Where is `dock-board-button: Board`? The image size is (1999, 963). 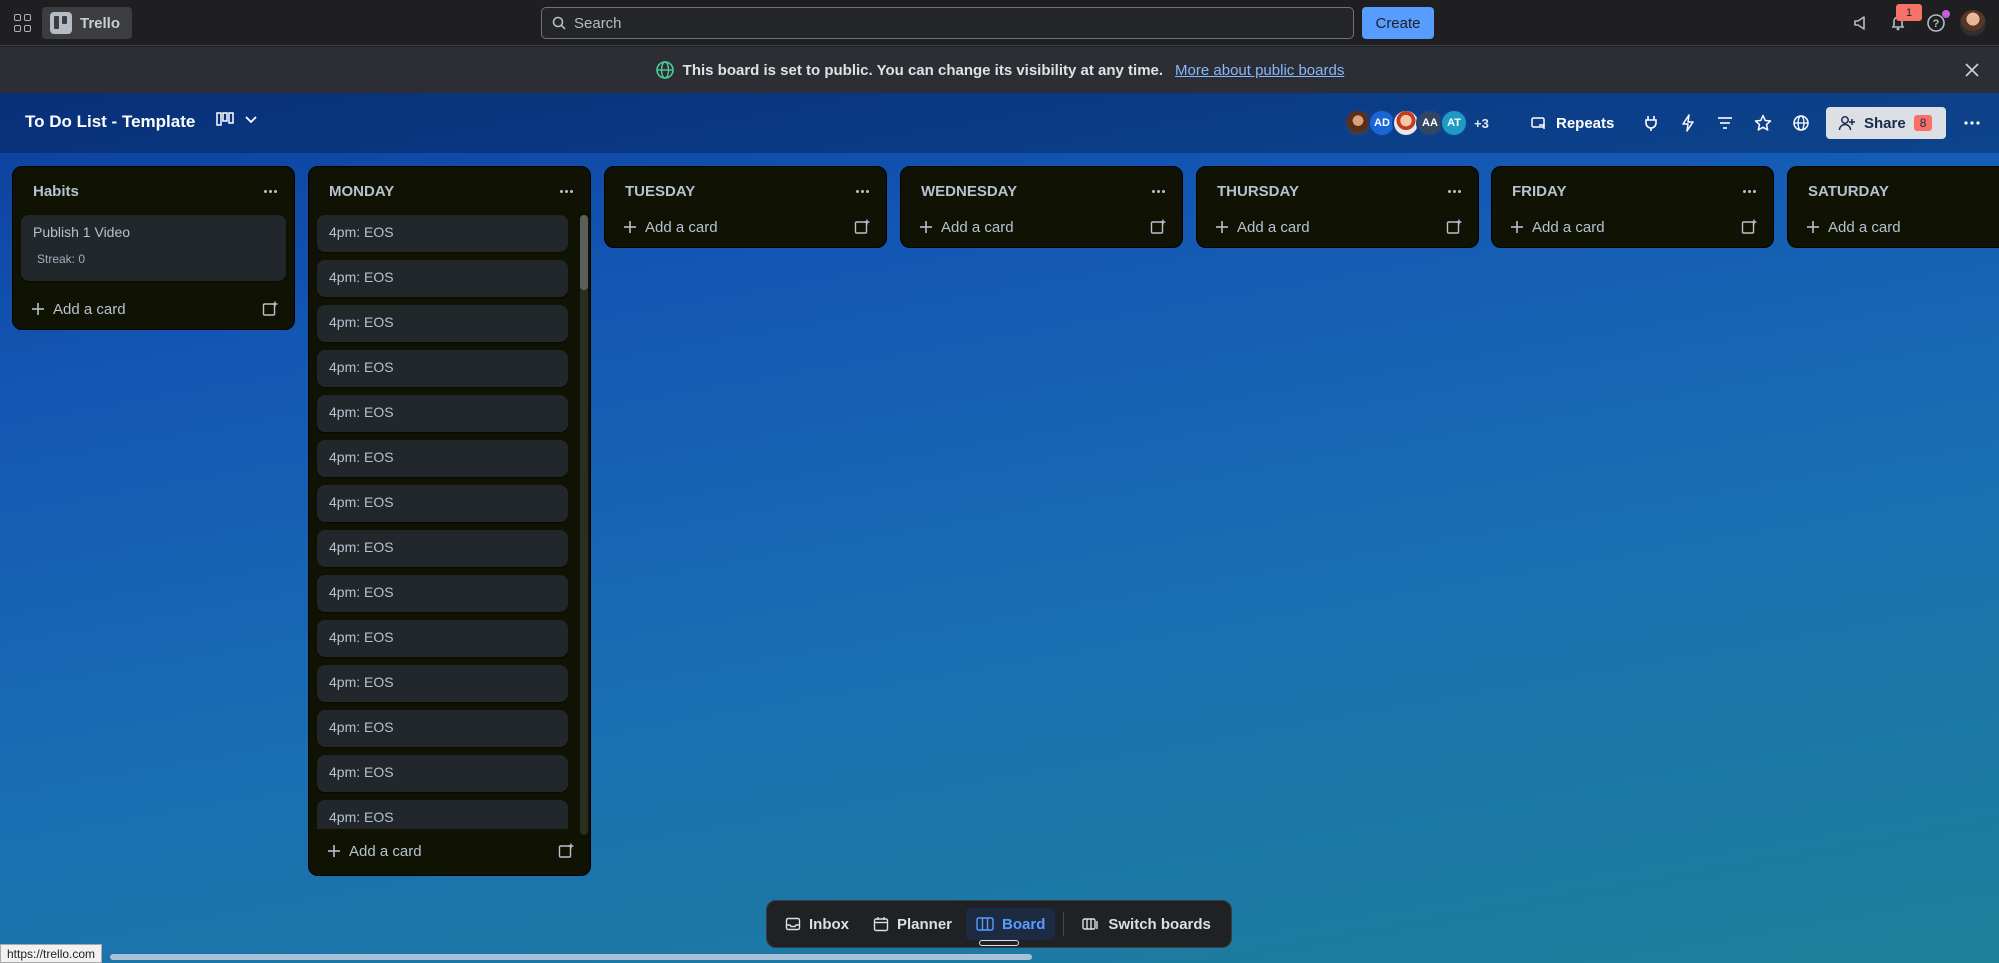 dock-board-button: Board is located at coordinates (1011, 924).